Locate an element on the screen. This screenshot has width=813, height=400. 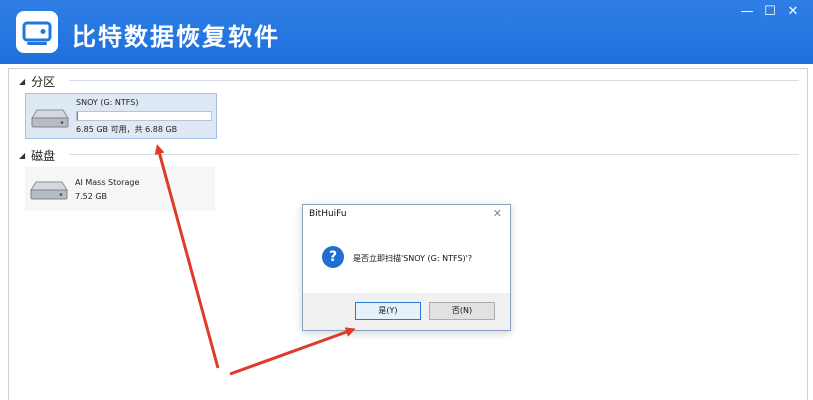
dialog-footer: 是(Y) 否(N) is located at coordinates (406, 311).